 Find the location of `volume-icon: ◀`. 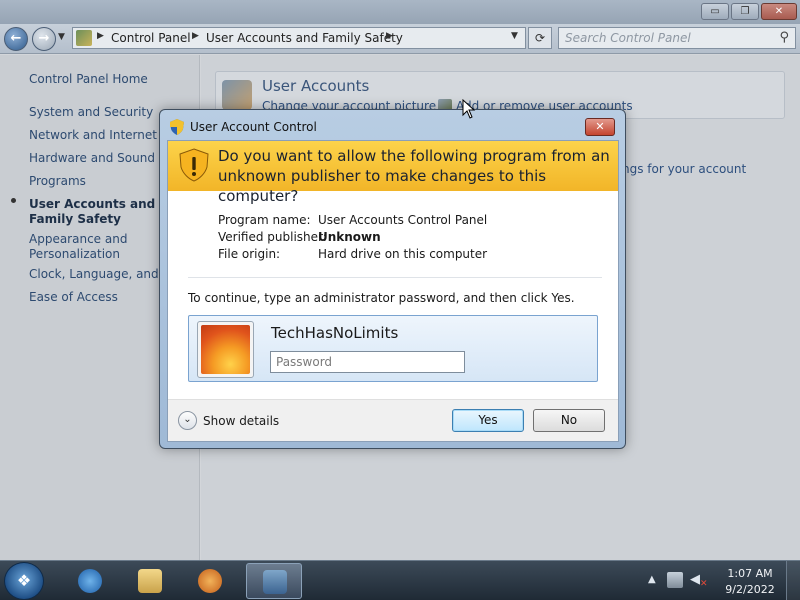

volume-icon: ◀ is located at coordinates (695, 579).